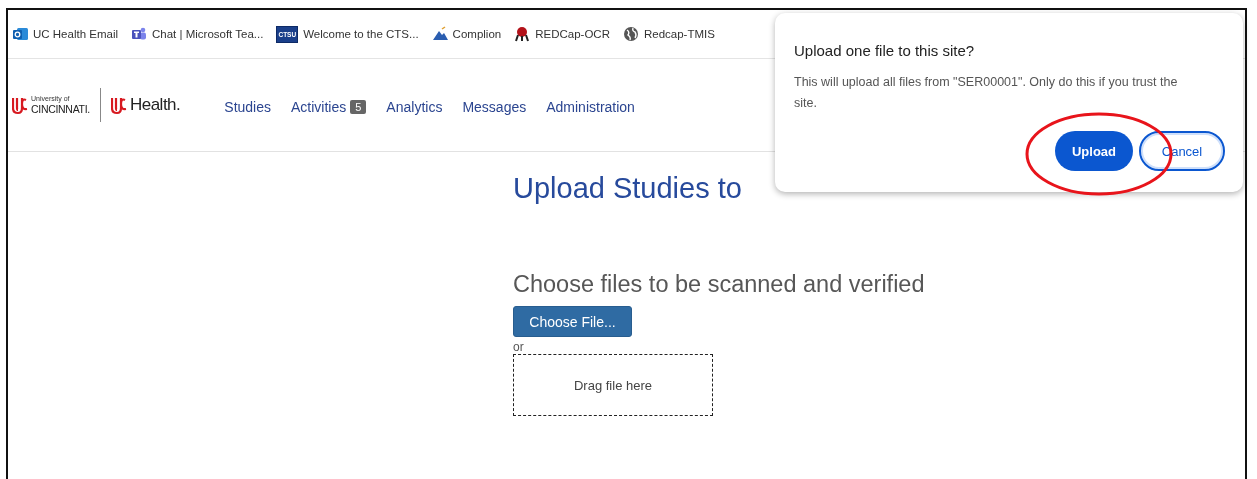  I want to click on dialog-title: Upload one file to this site?, so click(885, 50).